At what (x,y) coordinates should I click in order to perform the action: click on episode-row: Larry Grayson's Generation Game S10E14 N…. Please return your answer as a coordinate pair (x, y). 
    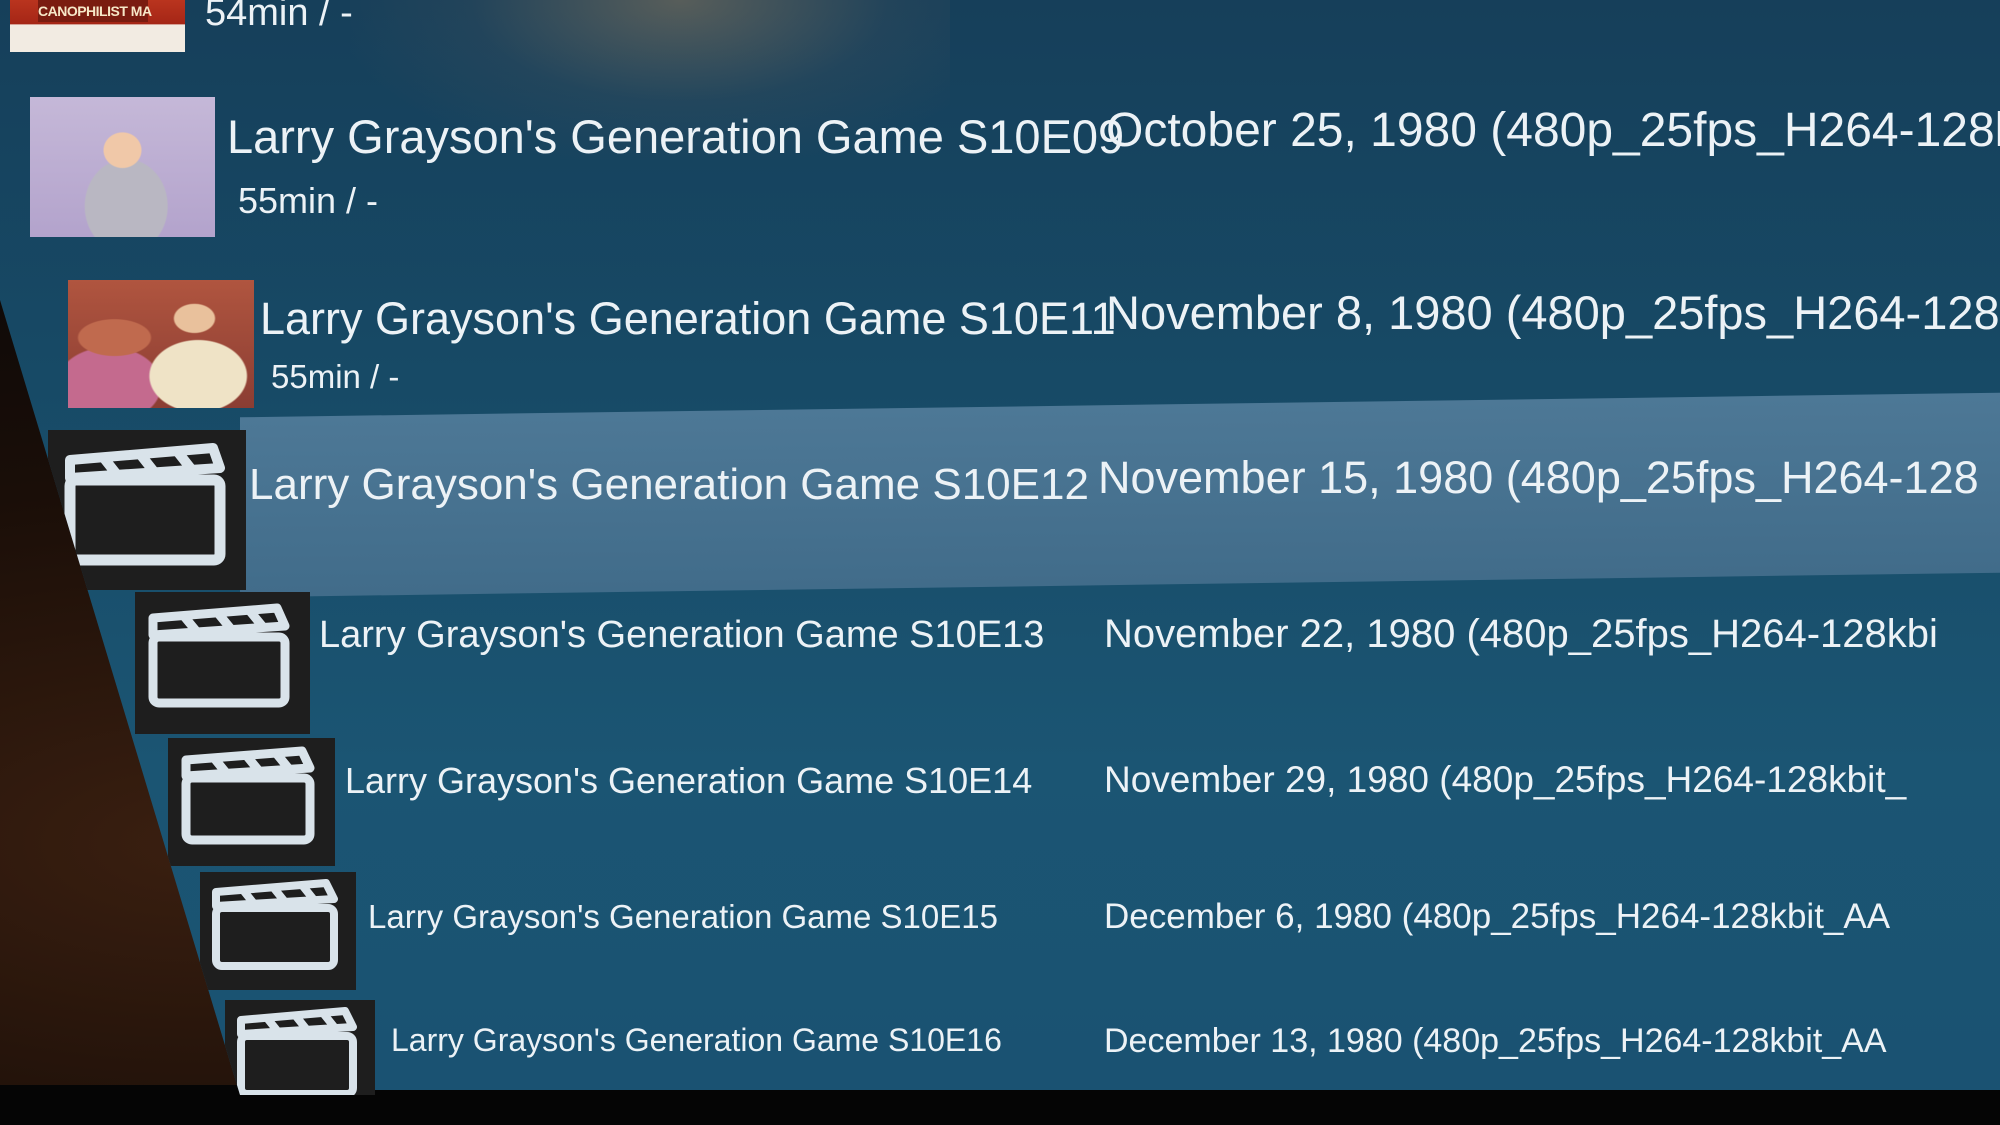
    Looking at the image, I should click on (1000, 802).